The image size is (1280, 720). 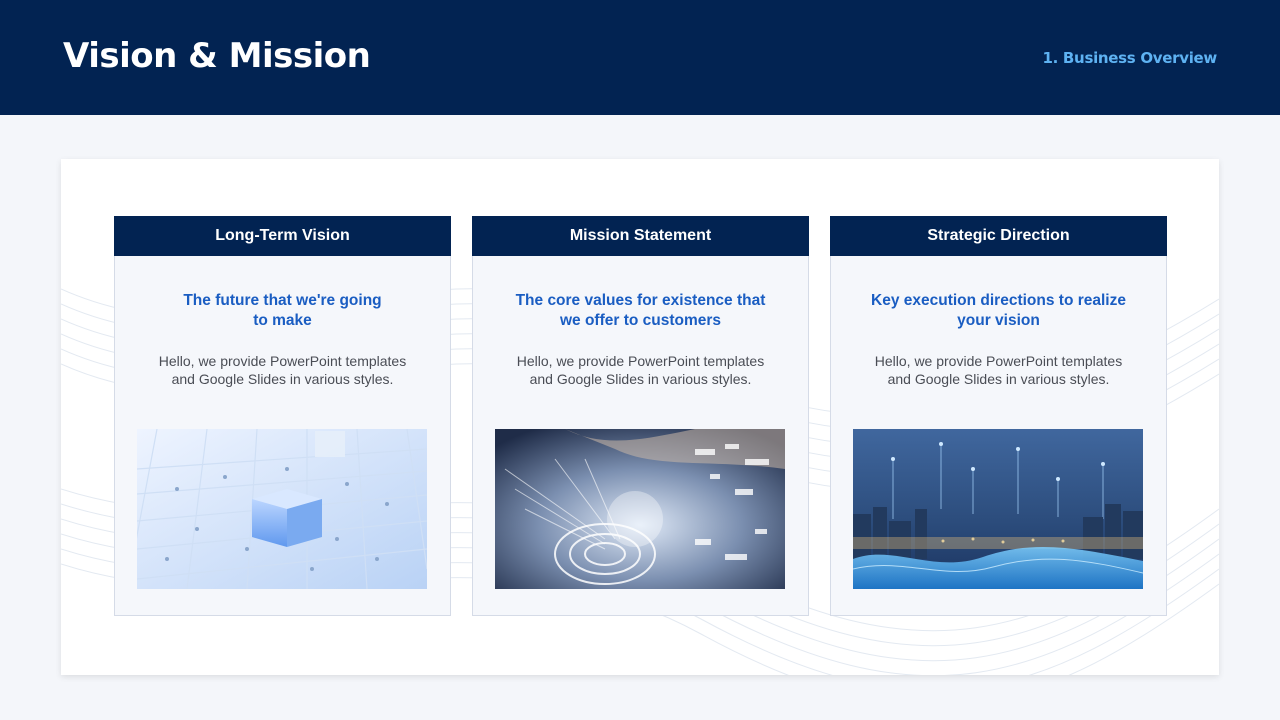 I want to click on section-label: 1. Business Overview, so click(x=1129, y=58).